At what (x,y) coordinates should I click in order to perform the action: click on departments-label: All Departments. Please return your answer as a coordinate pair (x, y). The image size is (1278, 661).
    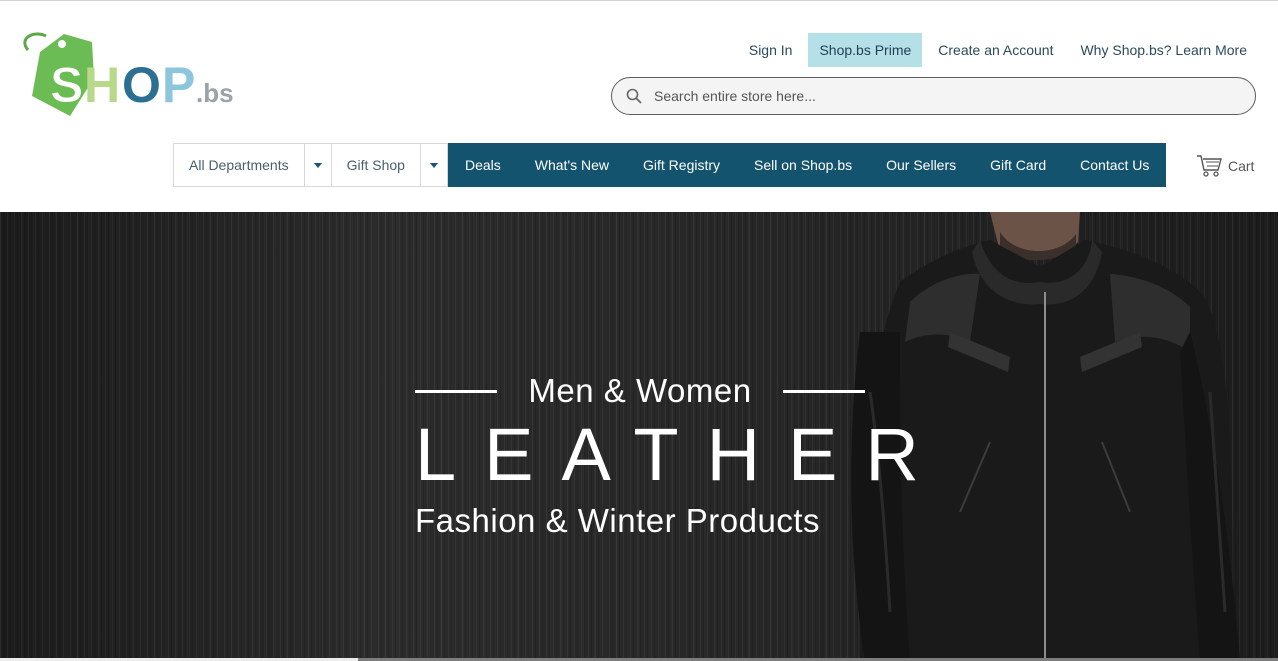
    Looking at the image, I should click on (239, 165).